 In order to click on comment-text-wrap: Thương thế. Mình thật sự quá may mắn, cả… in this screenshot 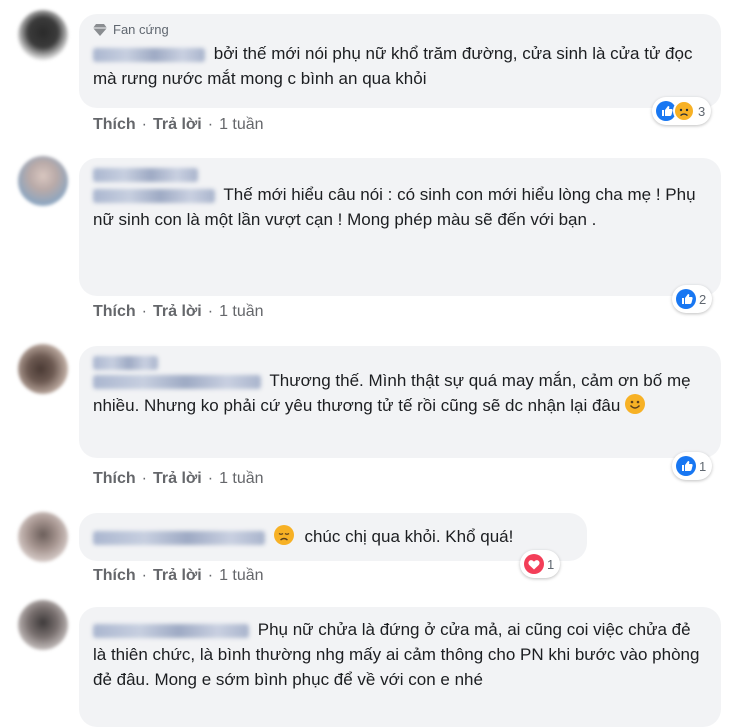, I will do `click(400, 393)`.